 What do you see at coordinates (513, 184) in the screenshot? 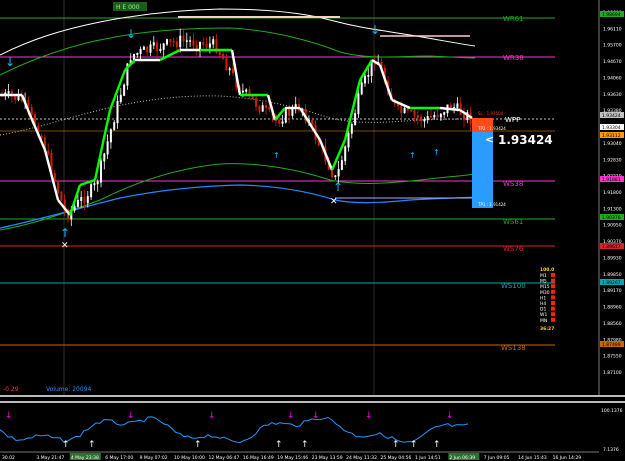
I see `level-label-ws38: WS38` at bounding box center [513, 184].